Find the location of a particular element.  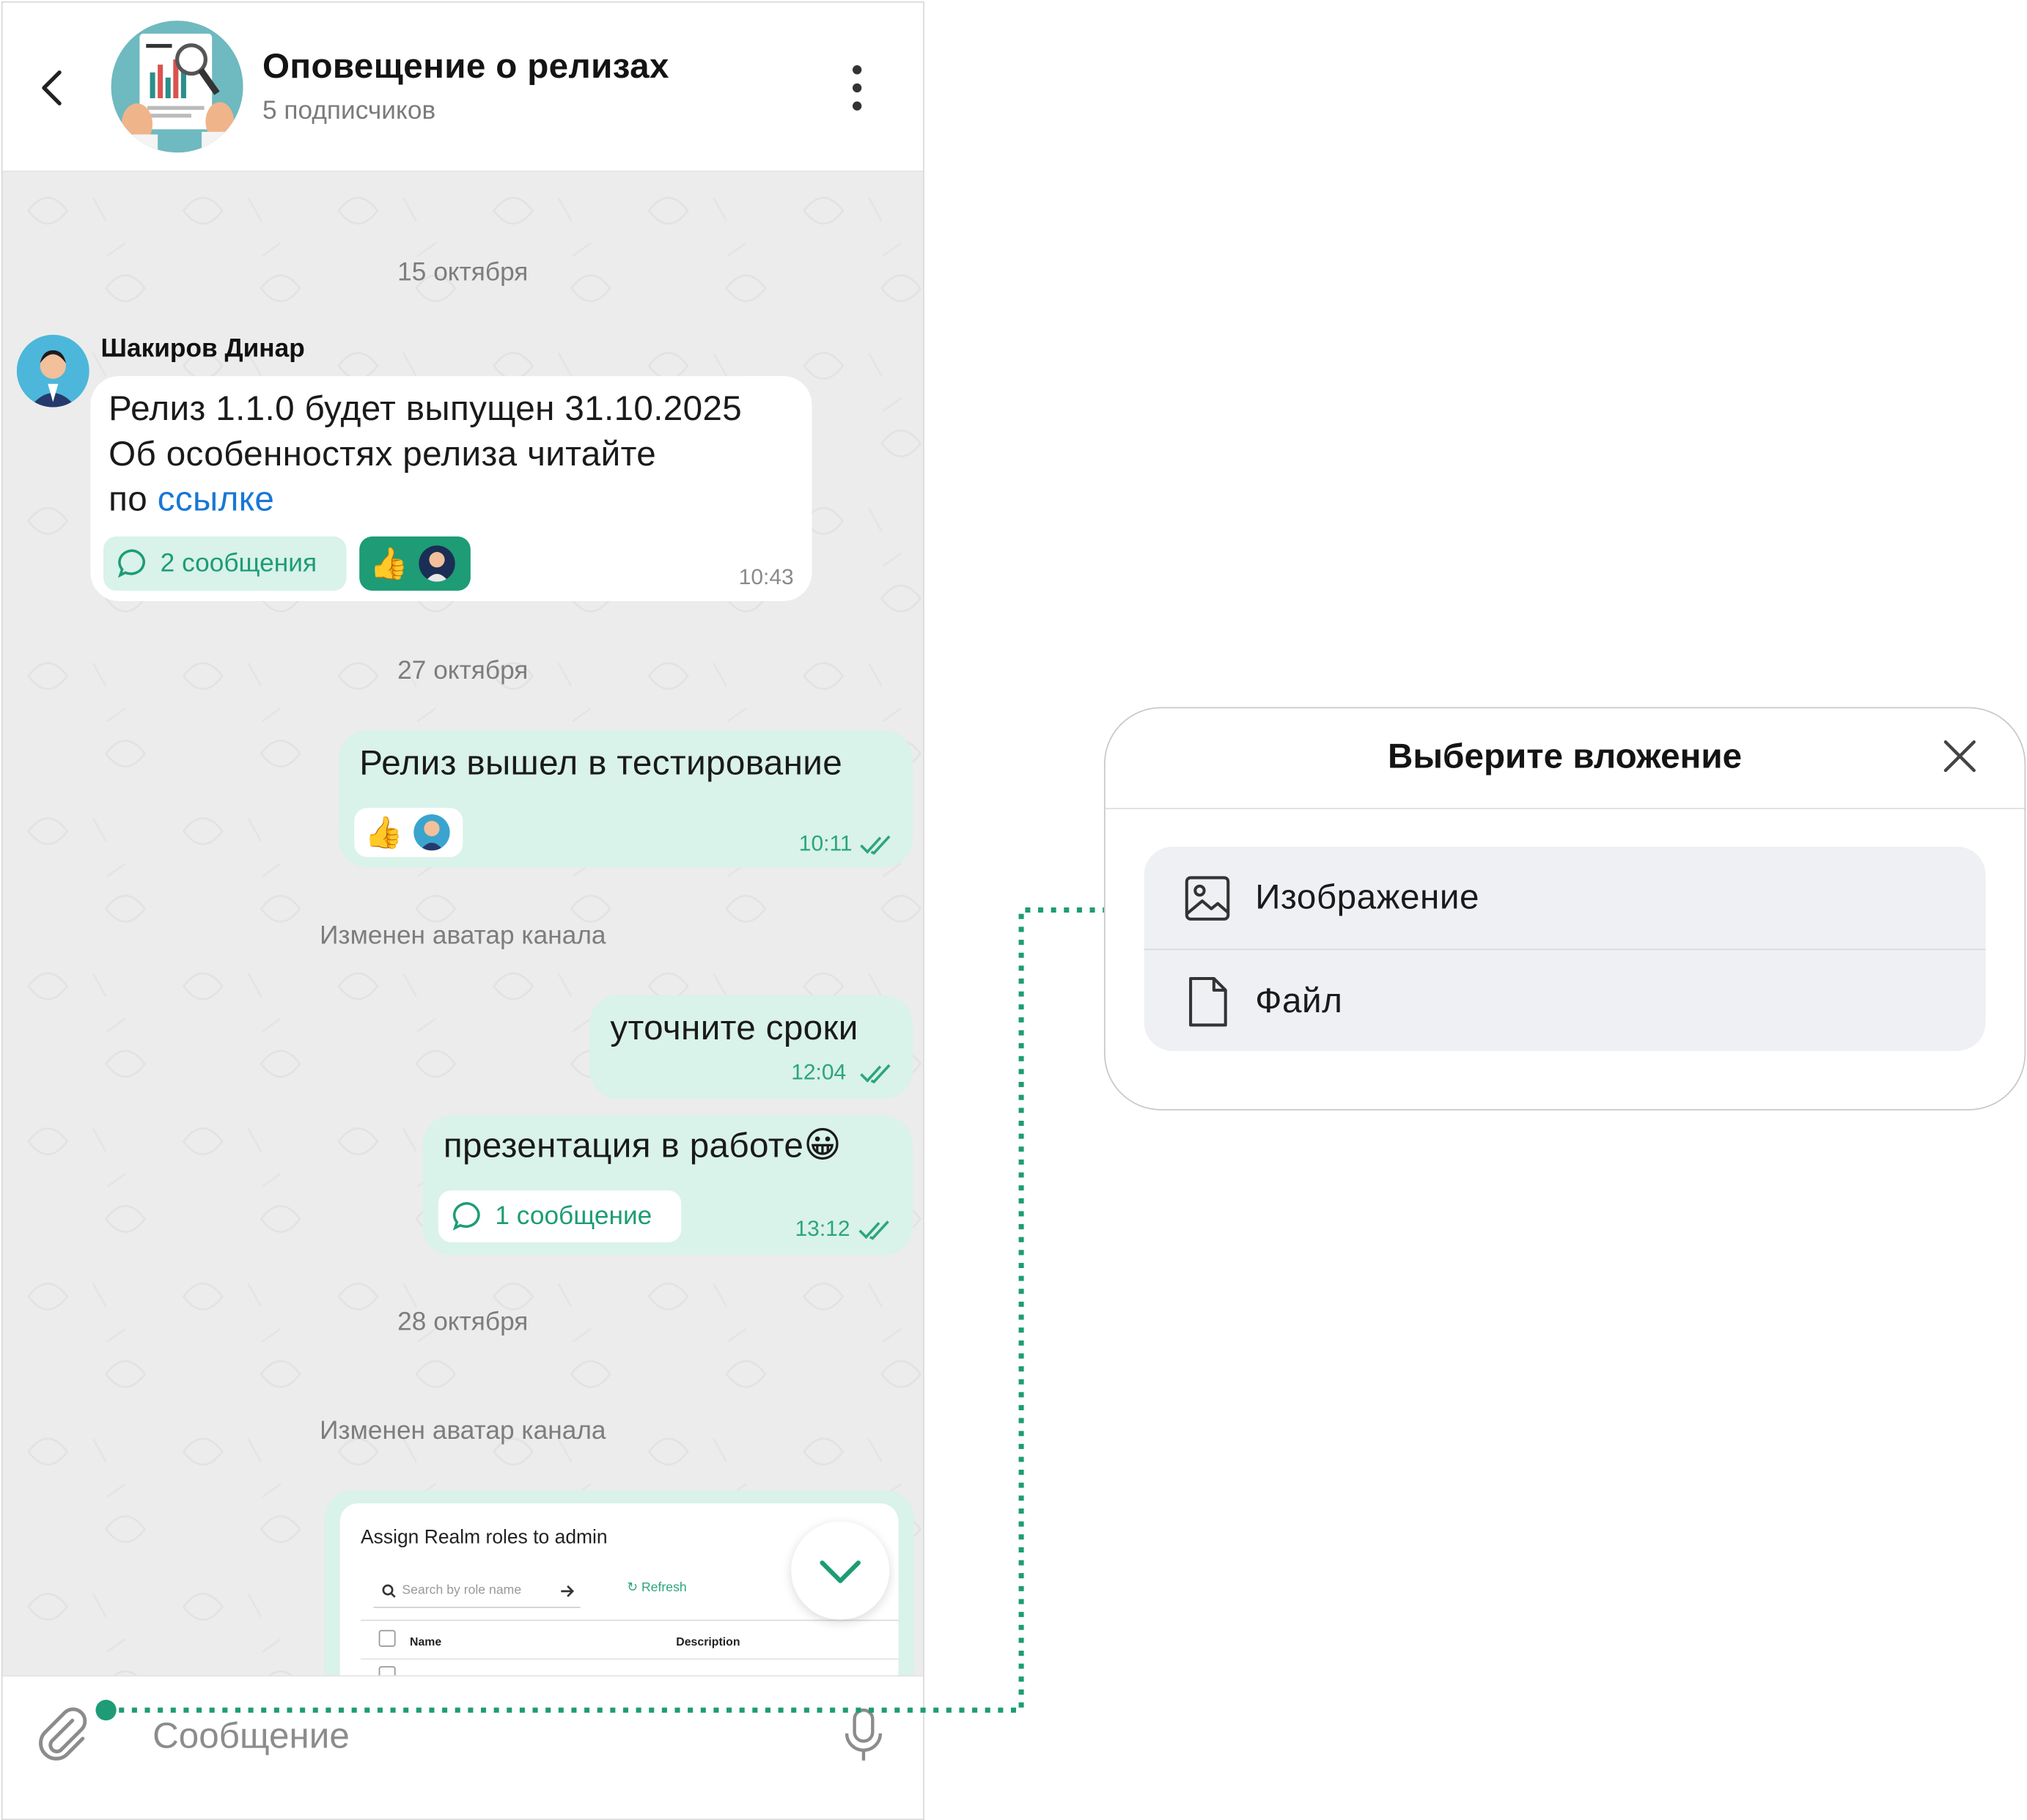

message-time: 10:43 is located at coordinates (766, 577).